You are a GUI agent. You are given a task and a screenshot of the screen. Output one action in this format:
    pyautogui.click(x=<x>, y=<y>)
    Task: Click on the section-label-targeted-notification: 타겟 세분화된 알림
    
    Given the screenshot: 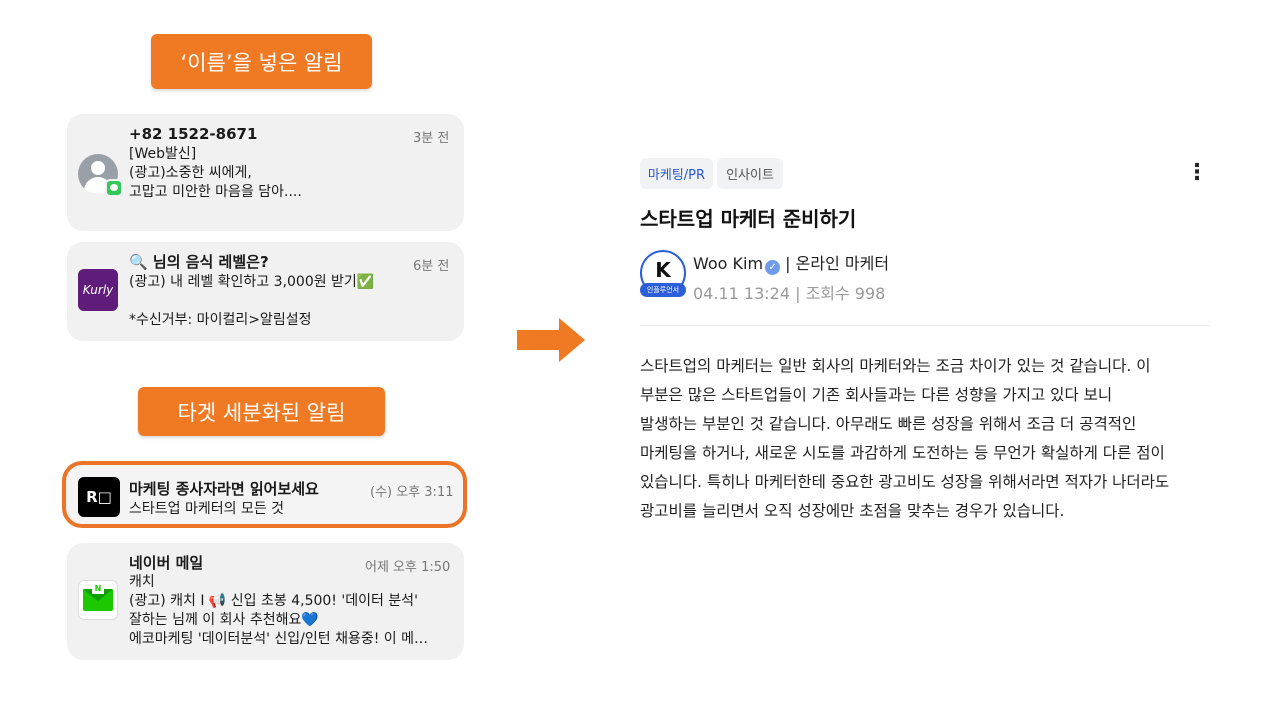 What is the action you would take?
    pyautogui.click(x=261, y=411)
    